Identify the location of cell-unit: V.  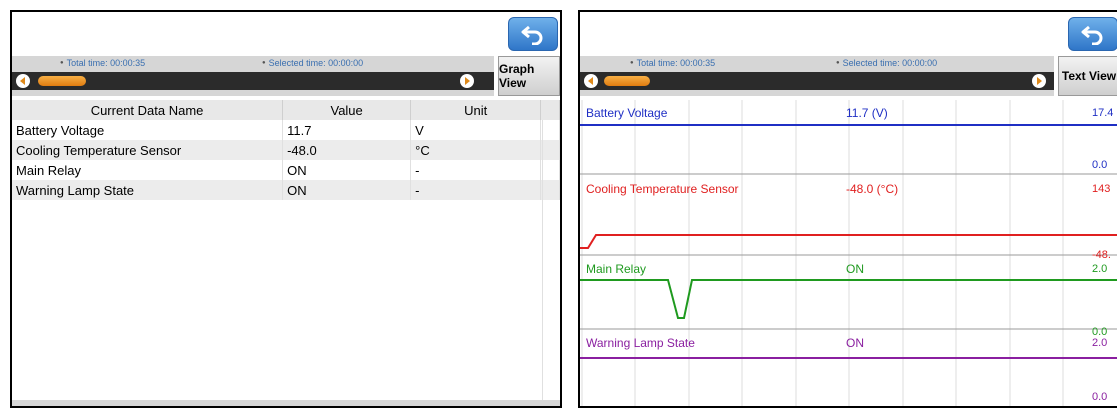
(476, 130).